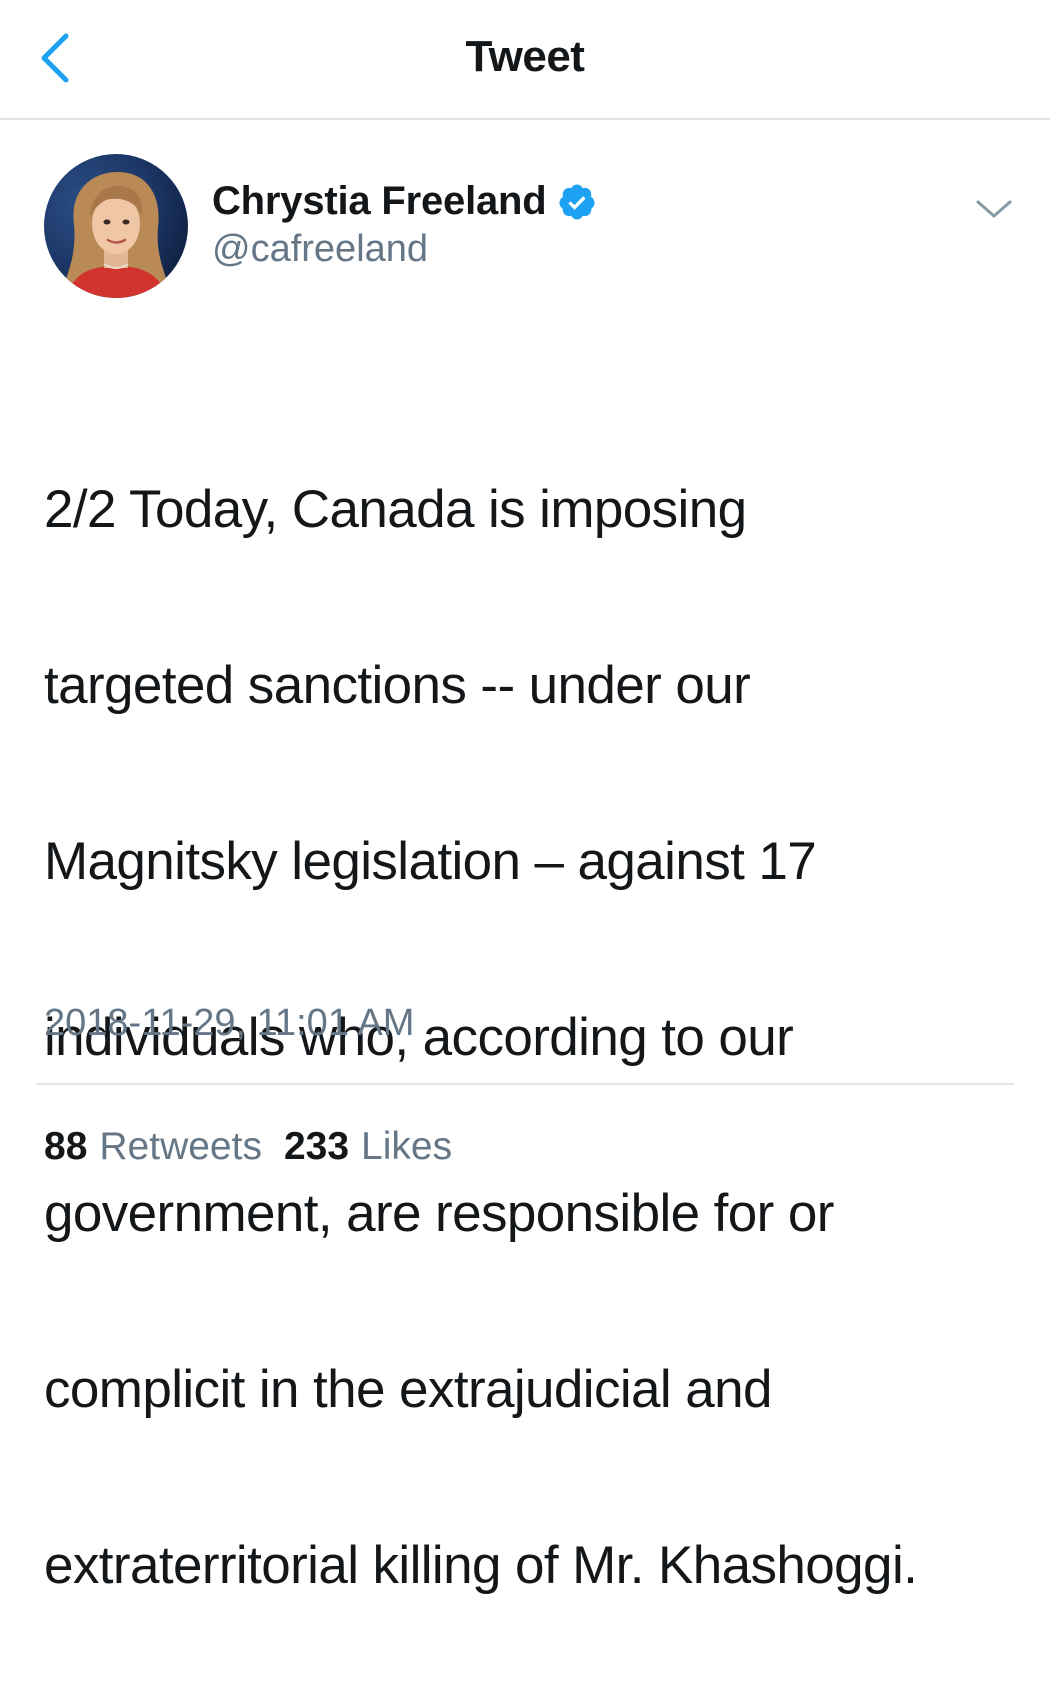  I want to click on tweet-text-line: government, are responsible for or, so click(439, 1213).